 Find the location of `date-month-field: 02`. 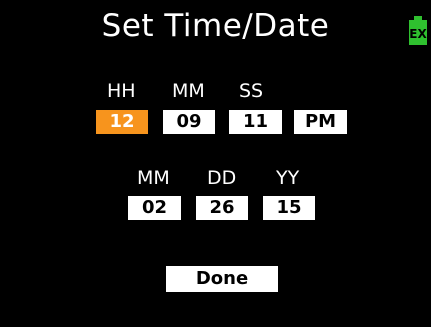

date-month-field: 02 is located at coordinates (154, 208).